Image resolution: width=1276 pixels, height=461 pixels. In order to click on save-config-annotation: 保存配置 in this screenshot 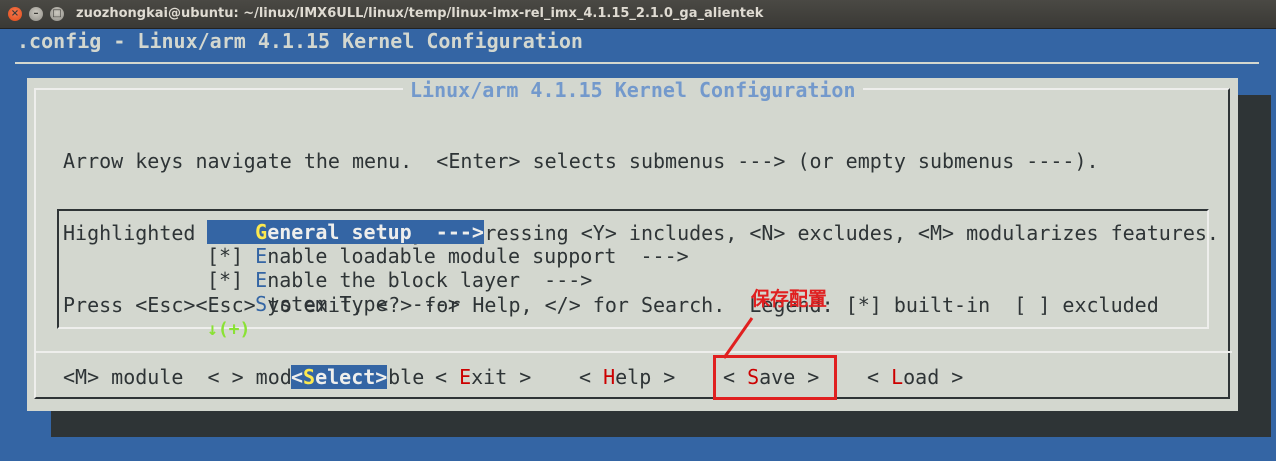, I will do `click(789, 299)`.